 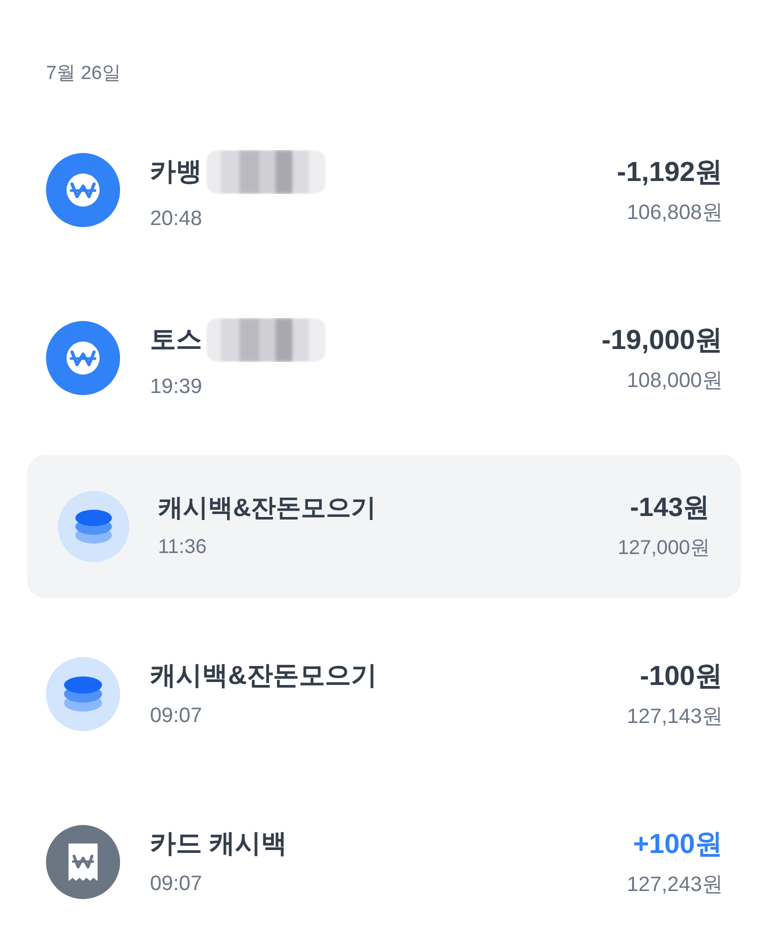 I want to click on date-header: 7월 26일, so click(x=83, y=74).